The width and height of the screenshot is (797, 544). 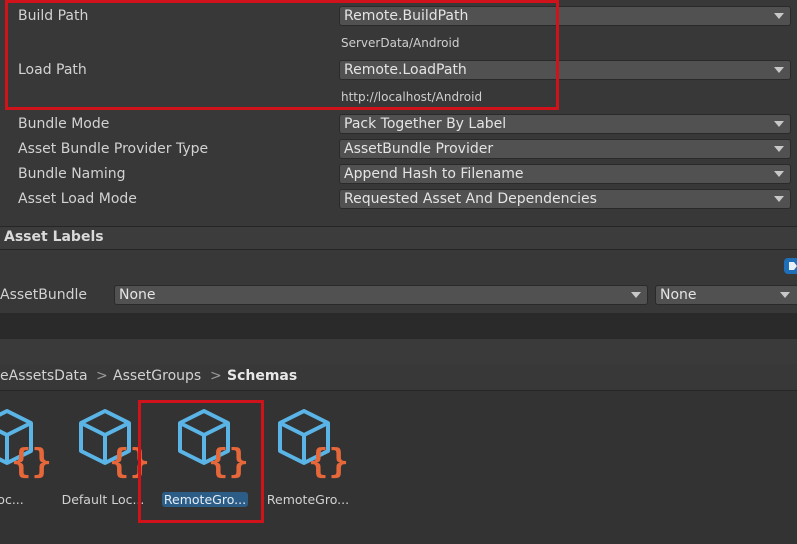 I want to click on load-path-value: Remote.LoadPath, so click(x=405, y=70).